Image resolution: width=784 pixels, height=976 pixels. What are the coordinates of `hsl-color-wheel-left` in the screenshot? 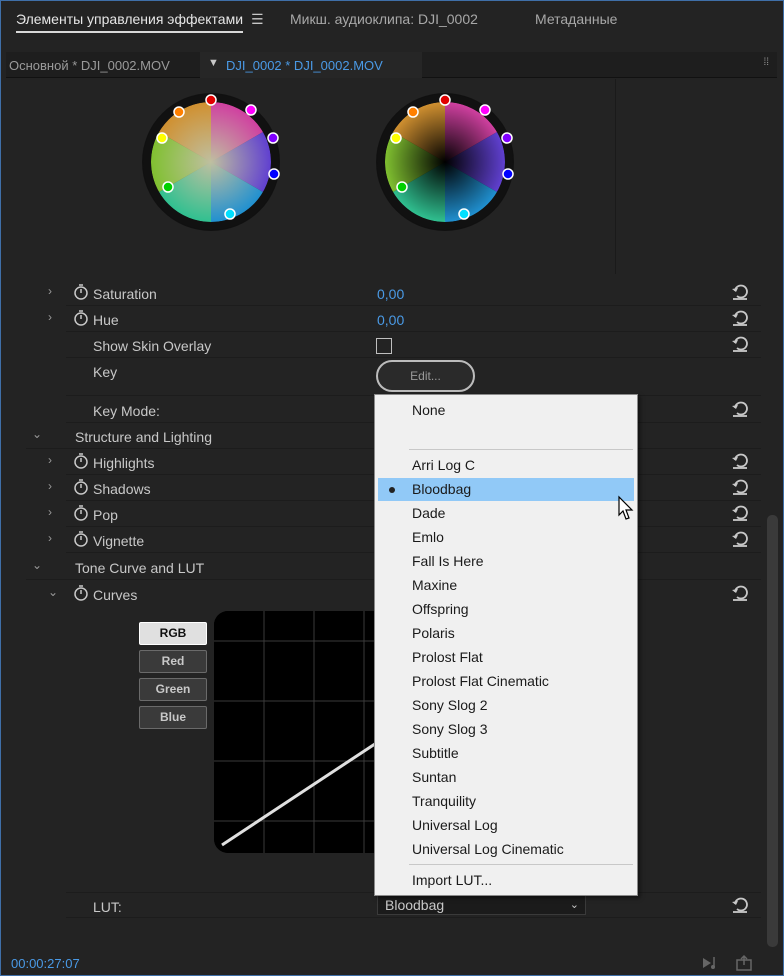 It's located at (211, 162).